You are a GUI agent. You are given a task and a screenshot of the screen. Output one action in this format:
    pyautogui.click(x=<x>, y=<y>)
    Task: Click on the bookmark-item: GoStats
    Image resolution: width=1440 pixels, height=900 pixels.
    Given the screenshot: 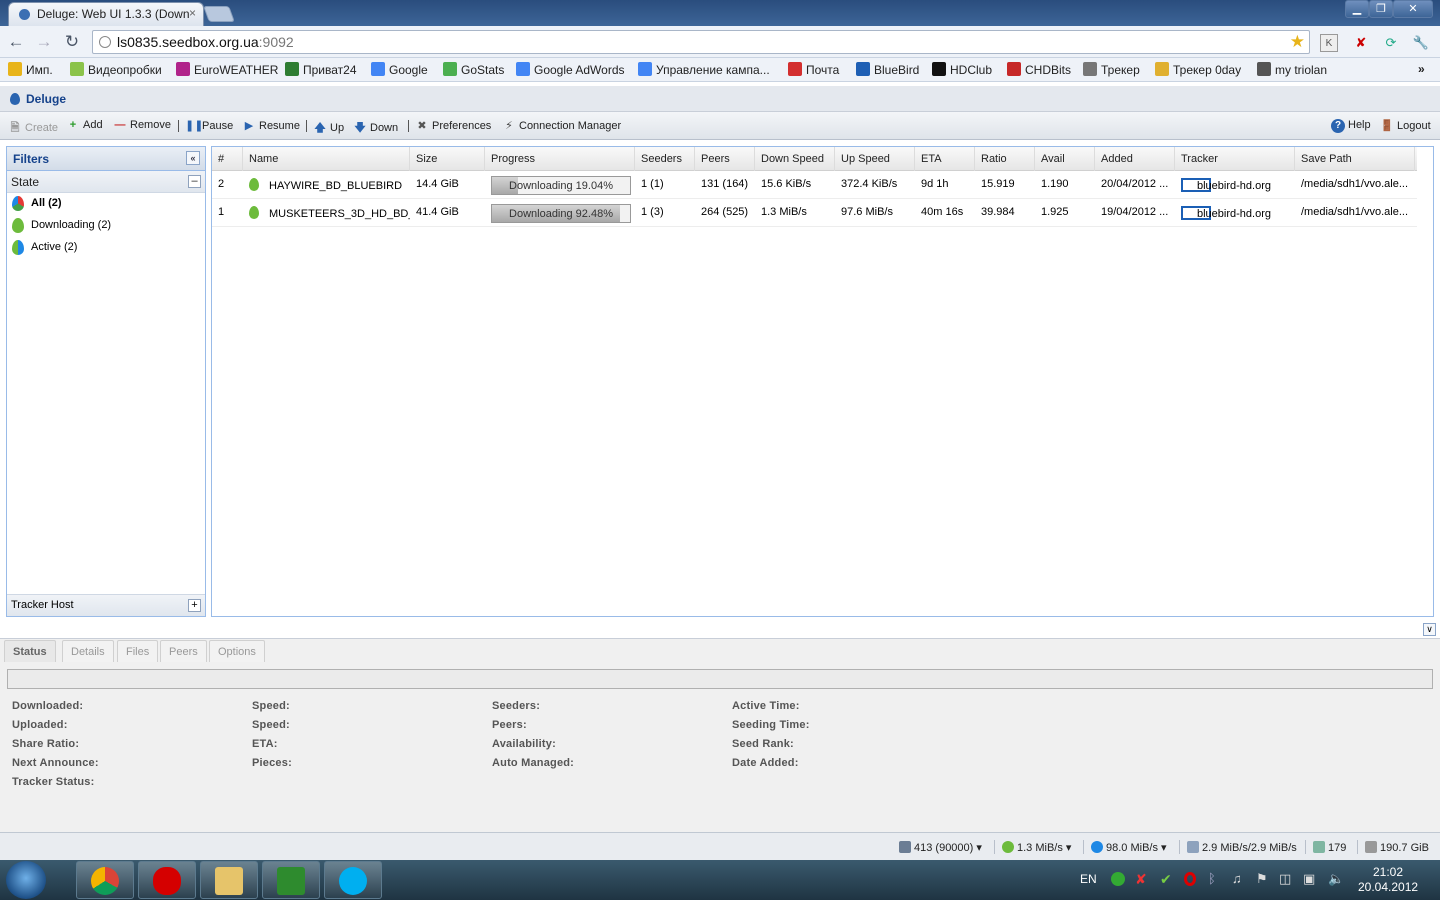 What is the action you would take?
    pyautogui.click(x=473, y=69)
    